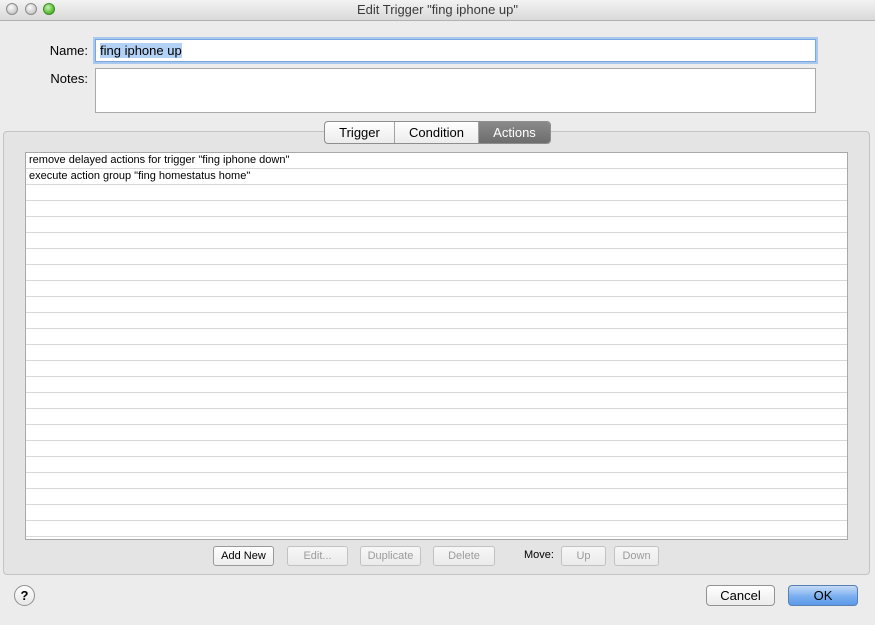 The width and height of the screenshot is (875, 625). I want to click on tab-condition: Condition, so click(437, 132).